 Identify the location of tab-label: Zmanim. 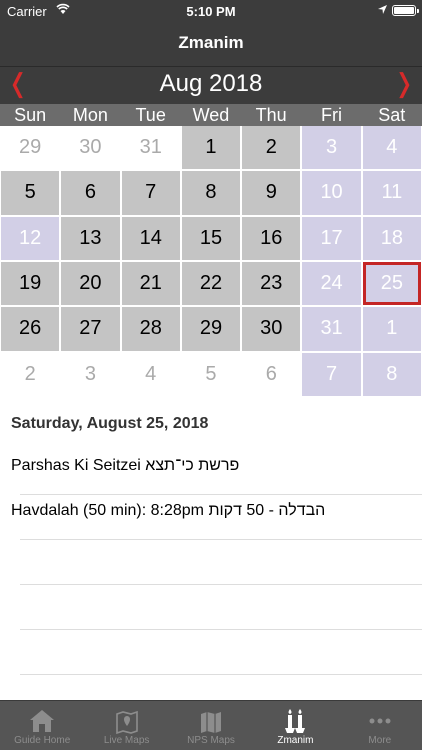
(295, 740).